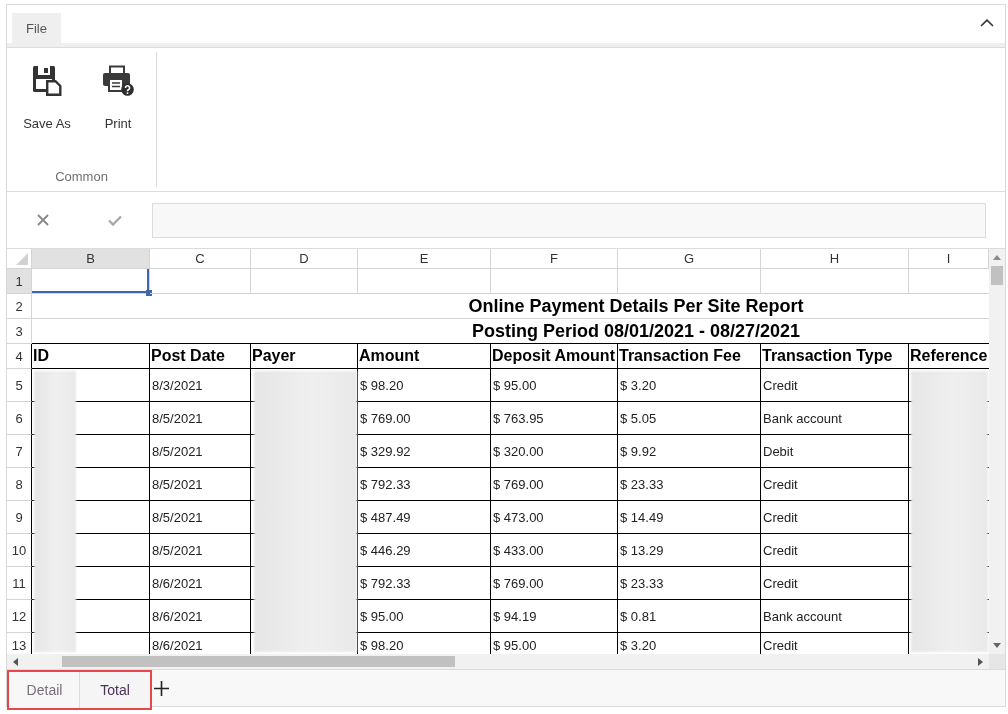  Describe the element at coordinates (835, 356) in the screenshot. I see `header-cell: Transaction Type` at that location.